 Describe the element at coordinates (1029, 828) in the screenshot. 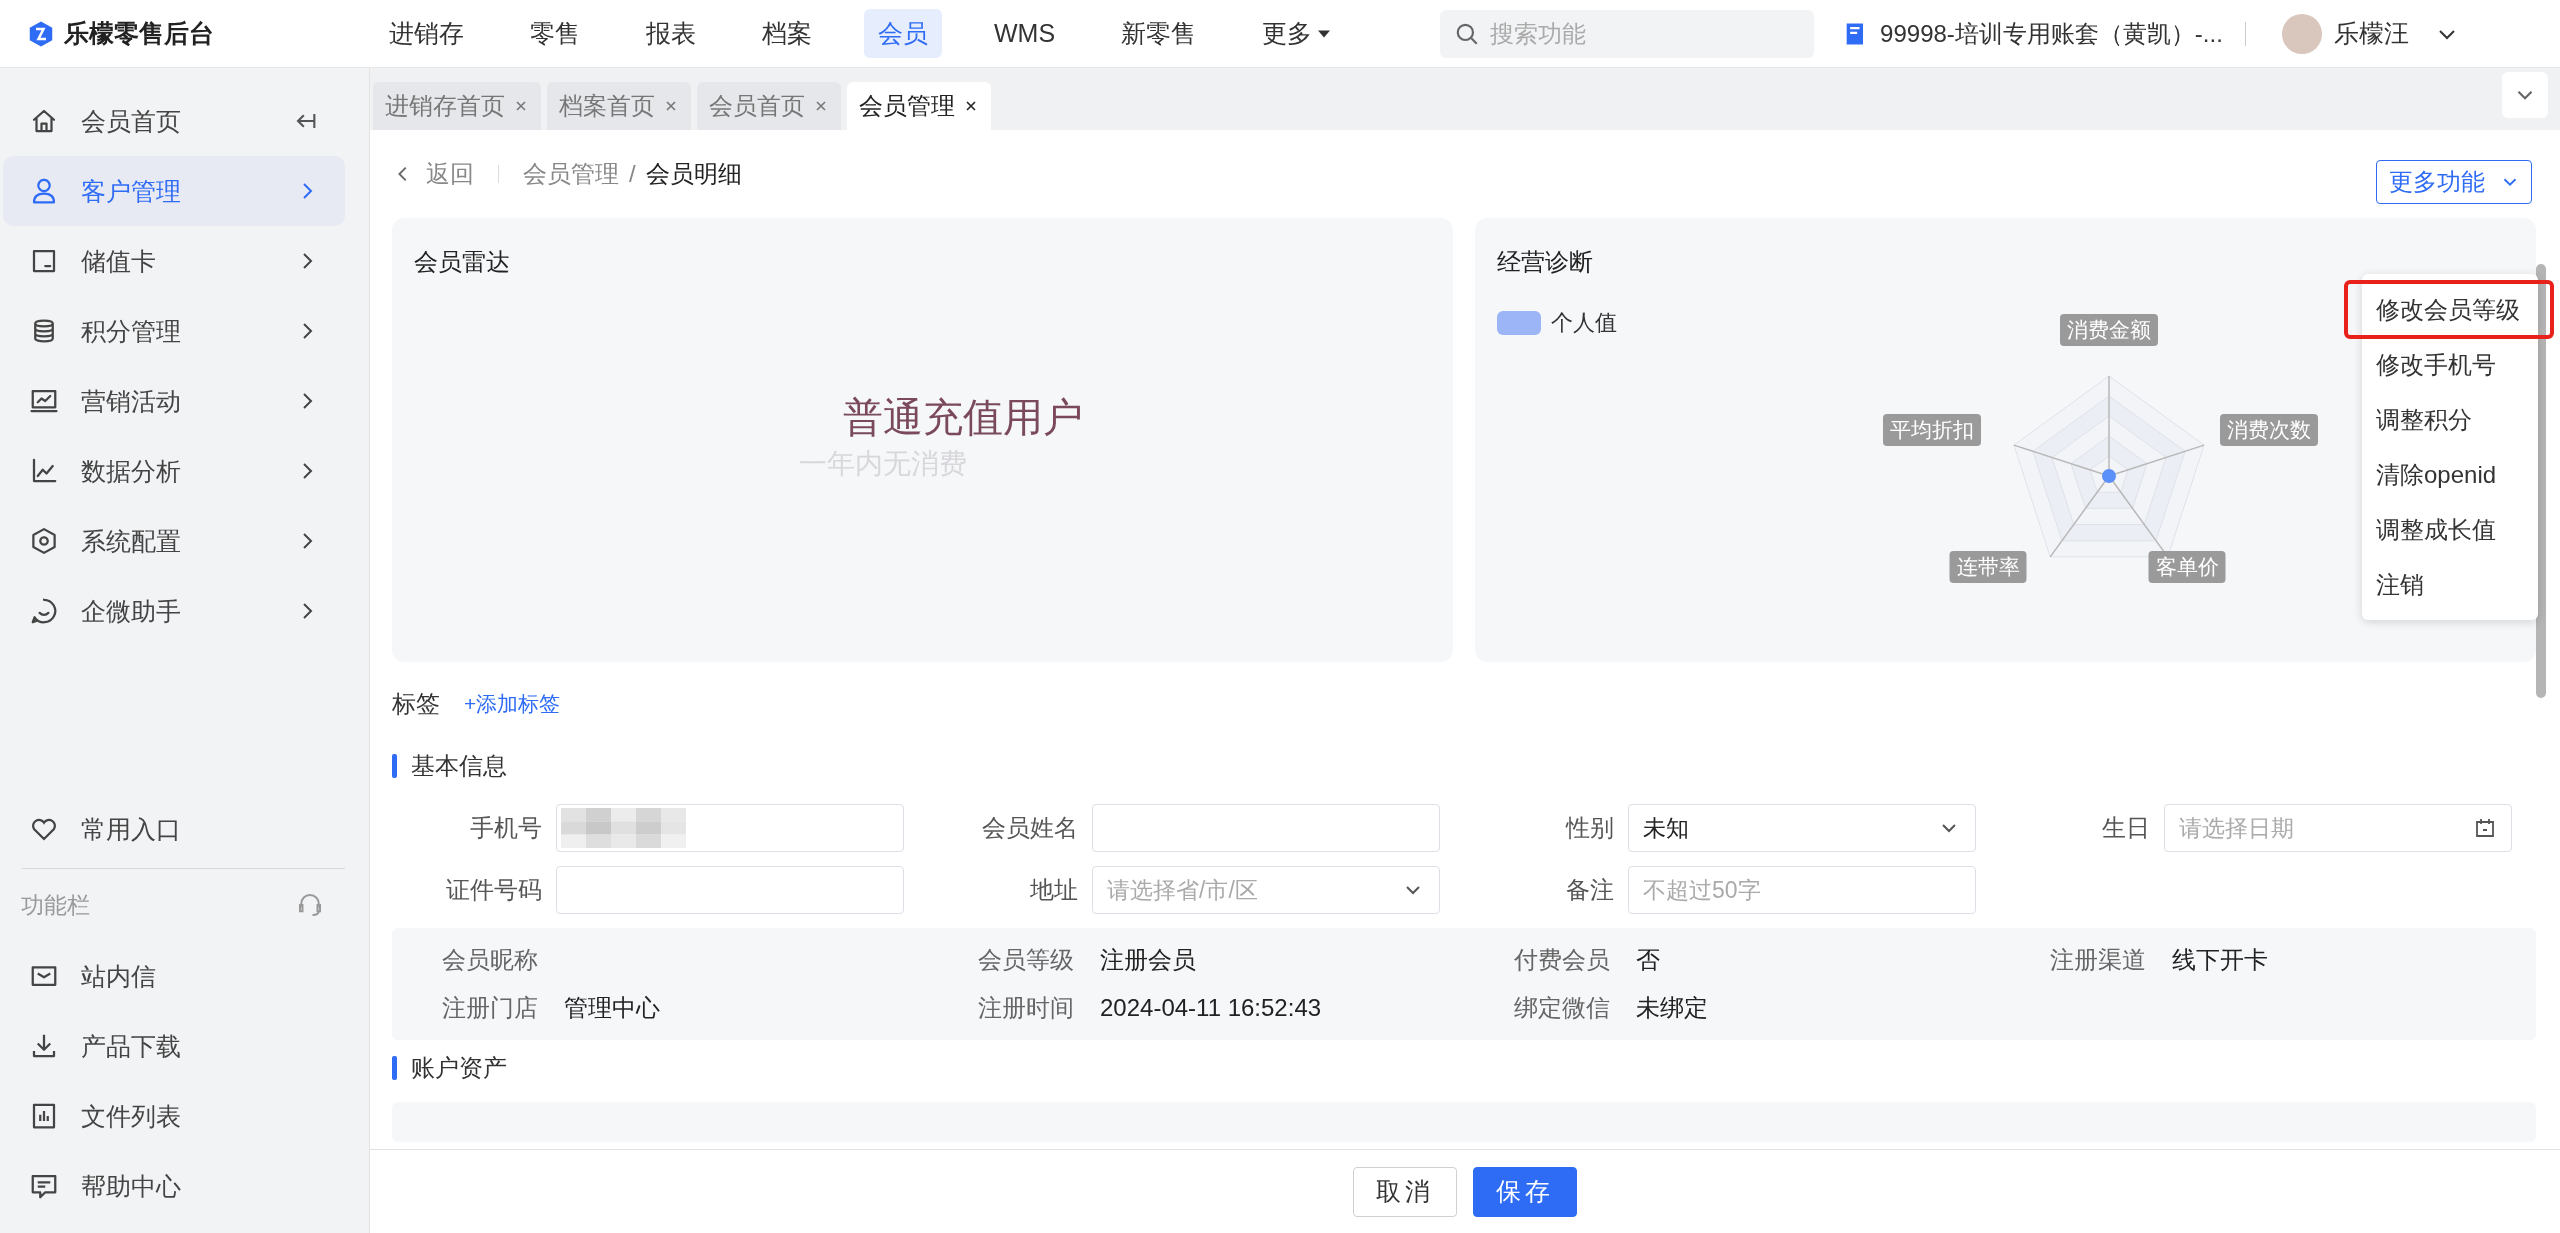

I see `field-label: 会员姓名` at that location.